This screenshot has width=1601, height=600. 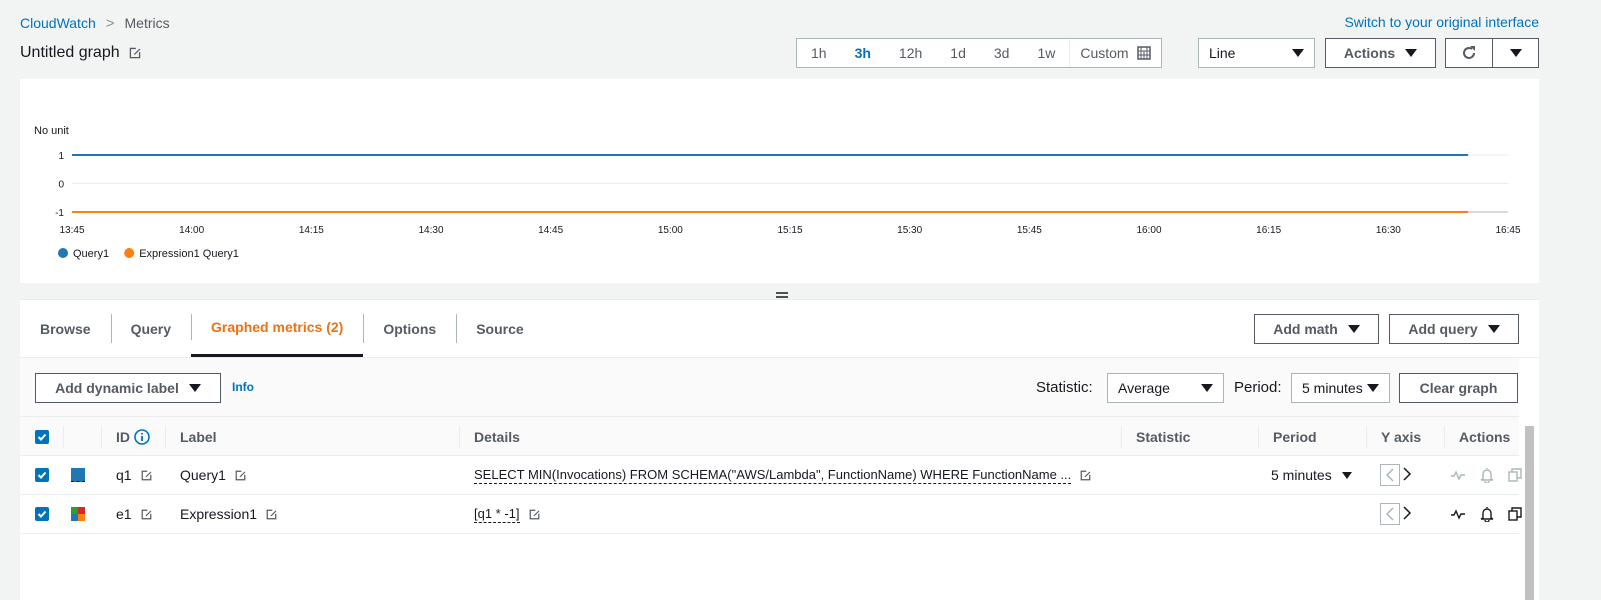 What do you see at coordinates (117, 388) in the screenshot?
I see `dynamic-label-text: Add dynamic label` at bounding box center [117, 388].